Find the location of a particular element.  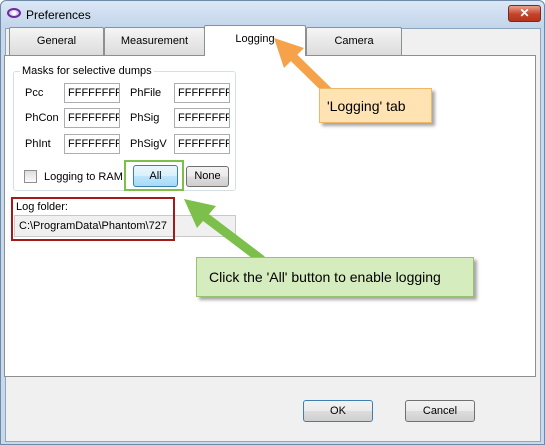

annotation-arrows is located at coordinates (260, 151).